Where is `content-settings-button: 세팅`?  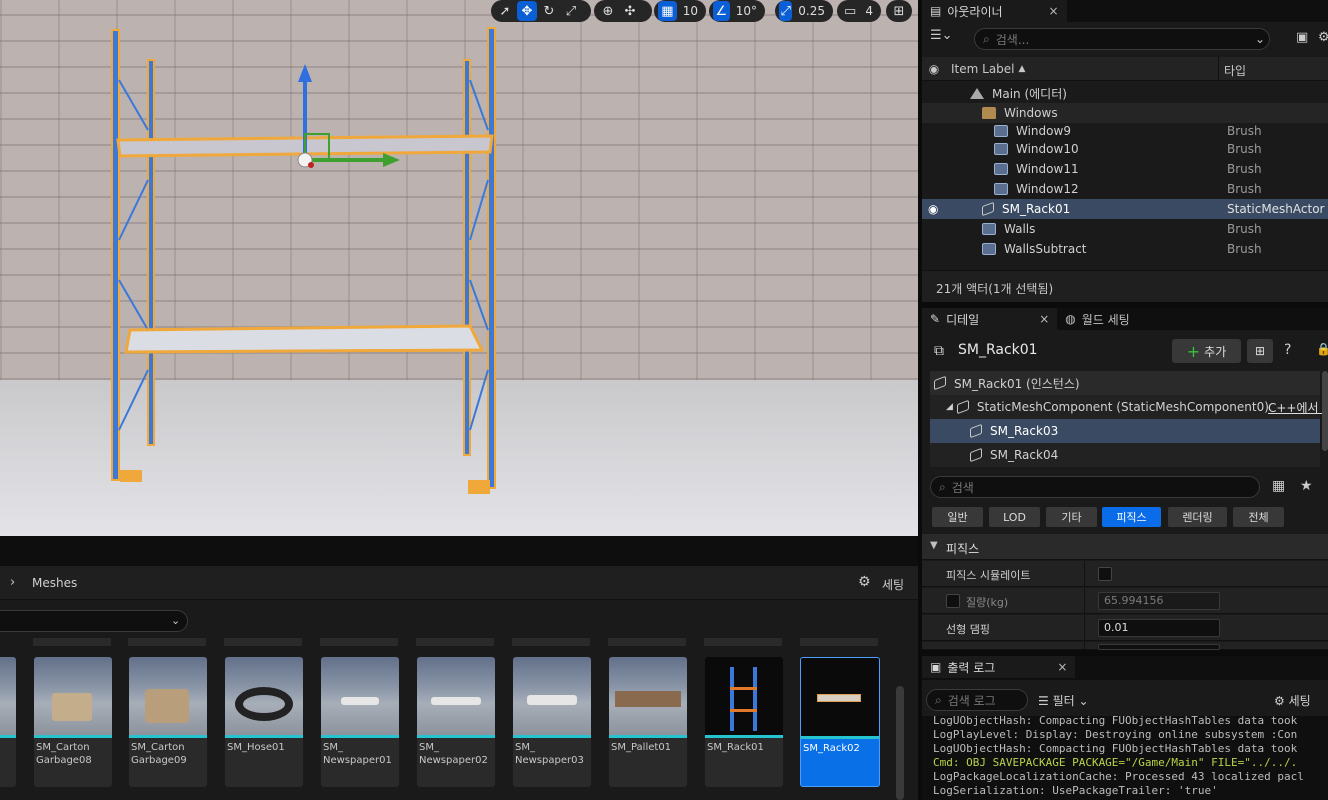
content-settings-button: 세팅 is located at coordinates (893, 584).